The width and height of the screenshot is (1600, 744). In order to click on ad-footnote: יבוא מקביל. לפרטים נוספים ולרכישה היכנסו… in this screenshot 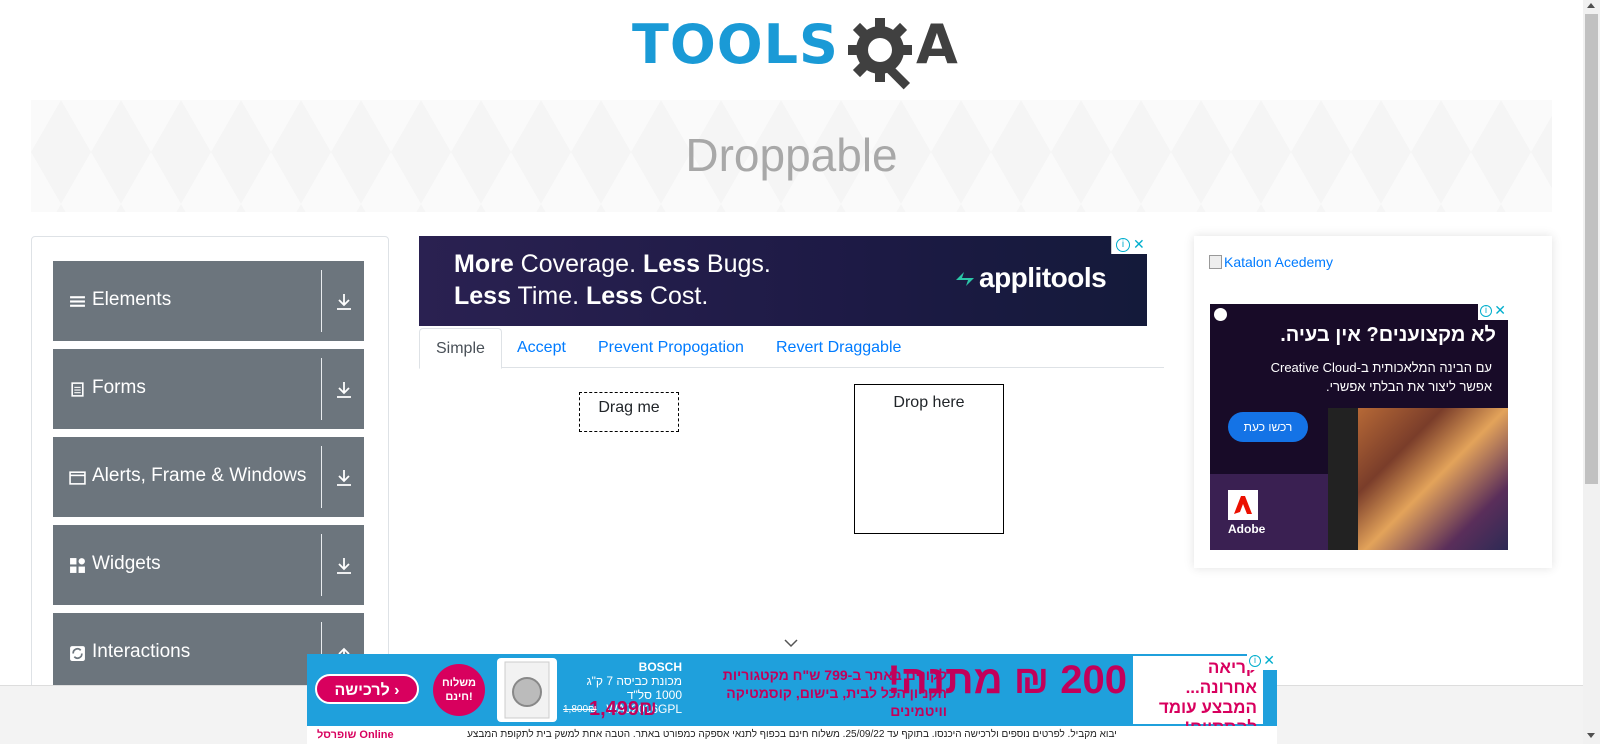, I will do `click(792, 735)`.